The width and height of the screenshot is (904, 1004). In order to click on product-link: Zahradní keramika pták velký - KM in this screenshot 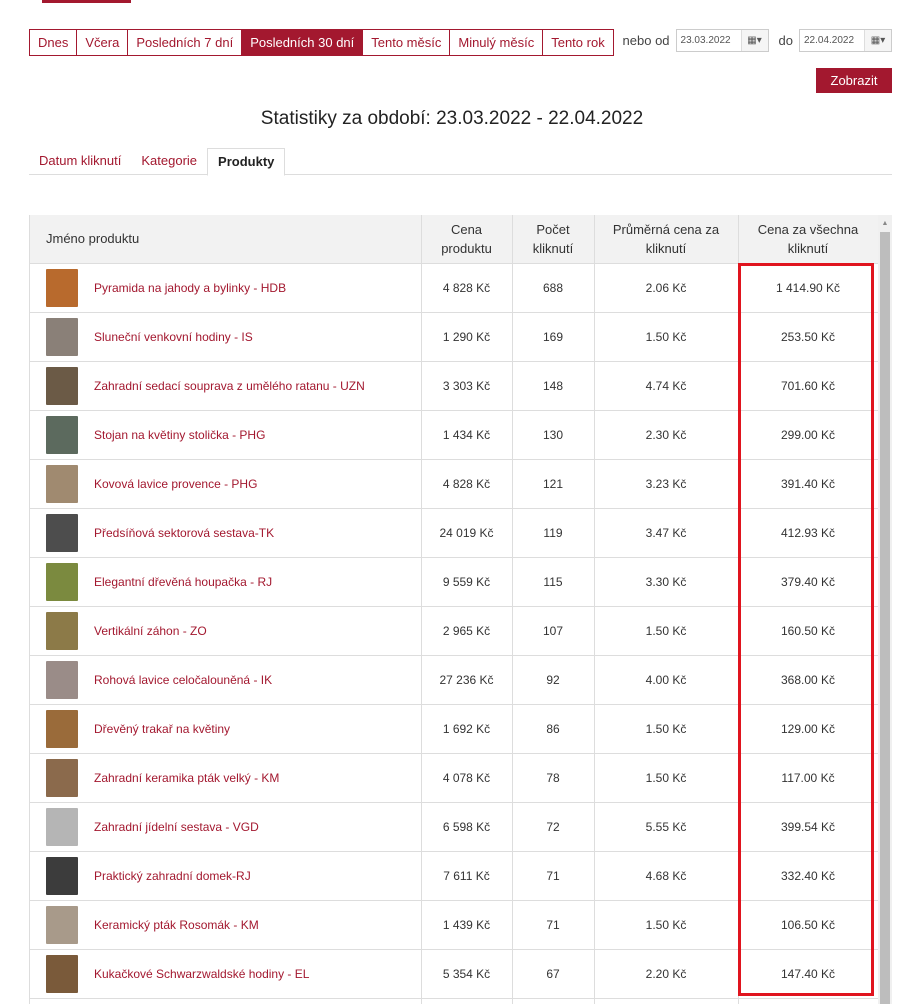, I will do `click(186, 778)`.